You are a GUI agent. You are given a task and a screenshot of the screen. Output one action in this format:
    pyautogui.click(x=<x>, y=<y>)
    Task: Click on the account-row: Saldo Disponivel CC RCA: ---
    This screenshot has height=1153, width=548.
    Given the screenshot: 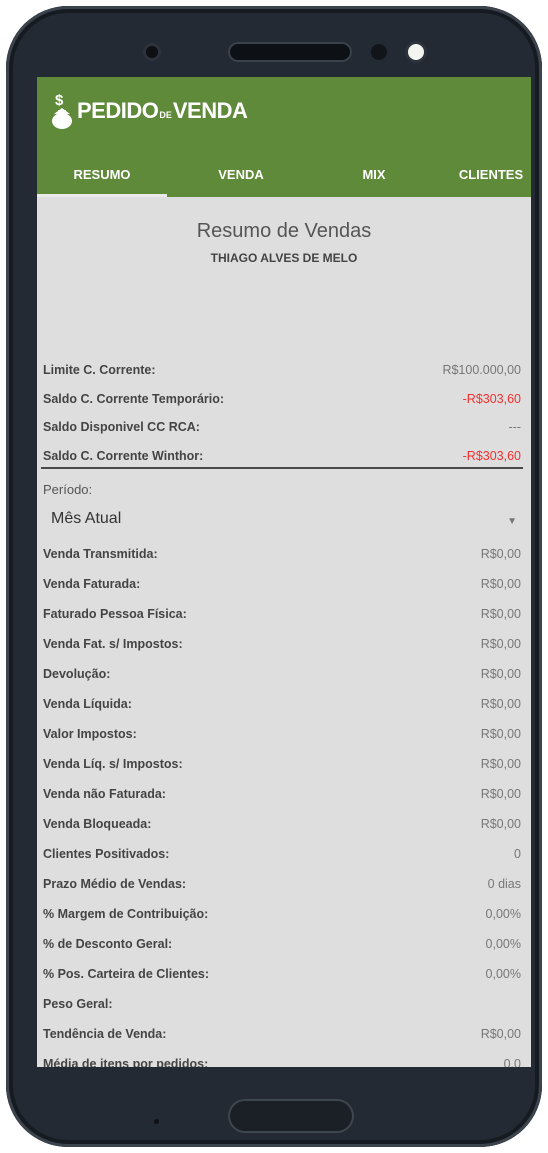 What is the action you would take?
    pyautogui.click(x=282, y=430)
    